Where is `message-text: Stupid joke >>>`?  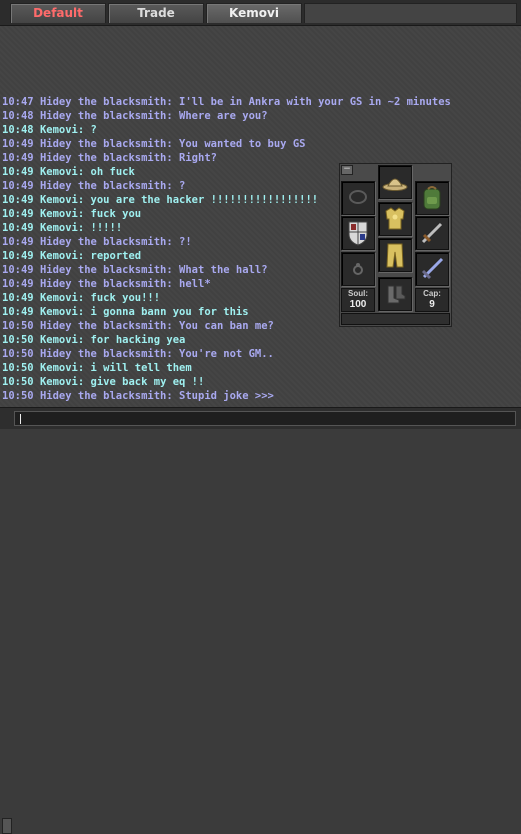
message-text: Stupid joke >>> is located at coordinates (226, 396).